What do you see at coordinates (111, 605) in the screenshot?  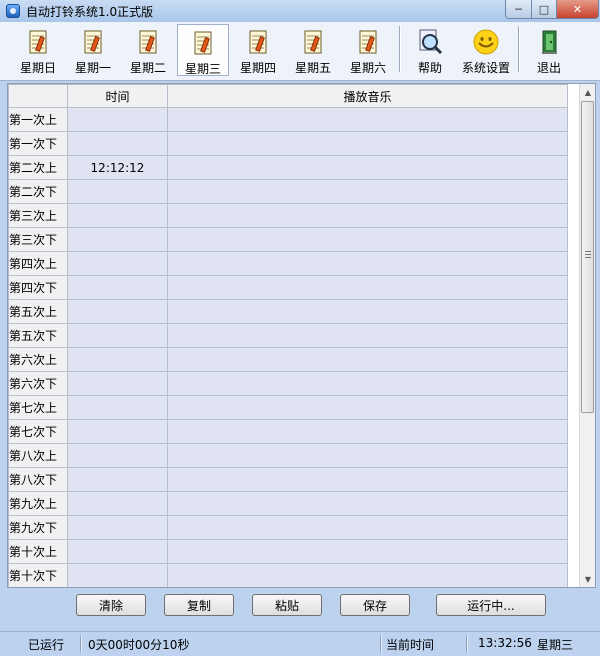 I see `clear-button: 清除` at bounding box center [111, 605].